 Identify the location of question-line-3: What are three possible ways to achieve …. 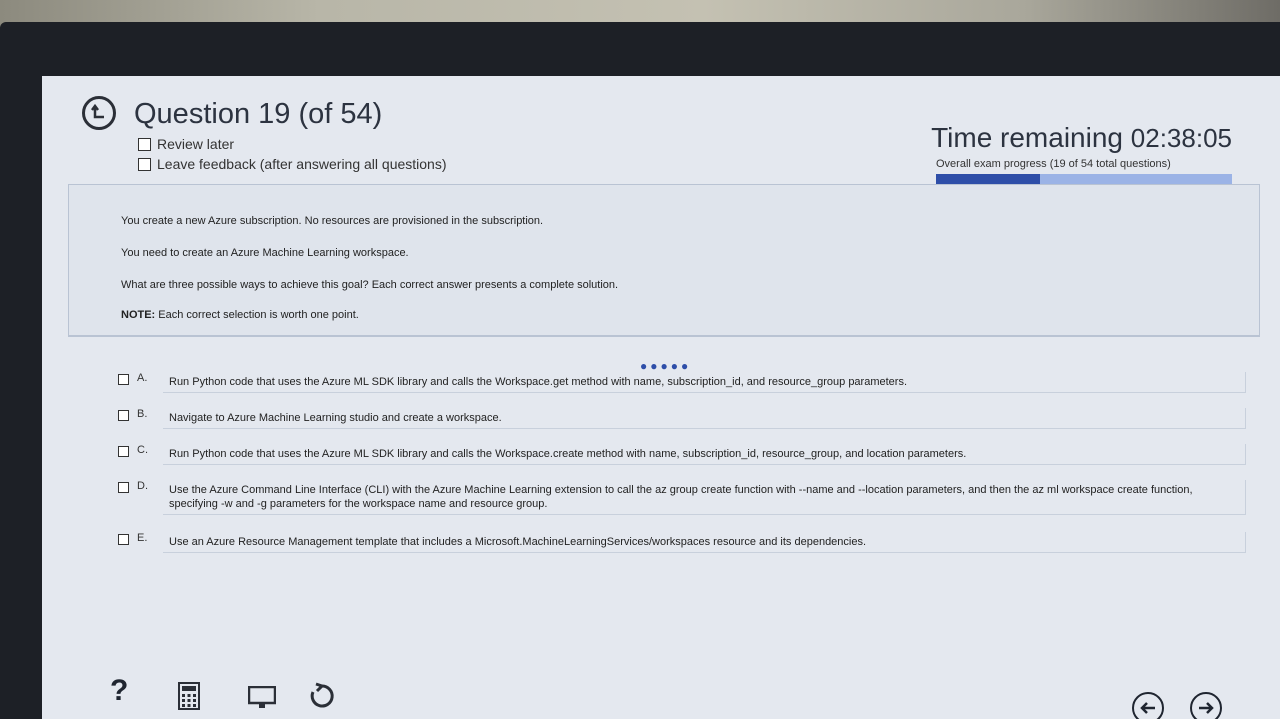
(370, 285).